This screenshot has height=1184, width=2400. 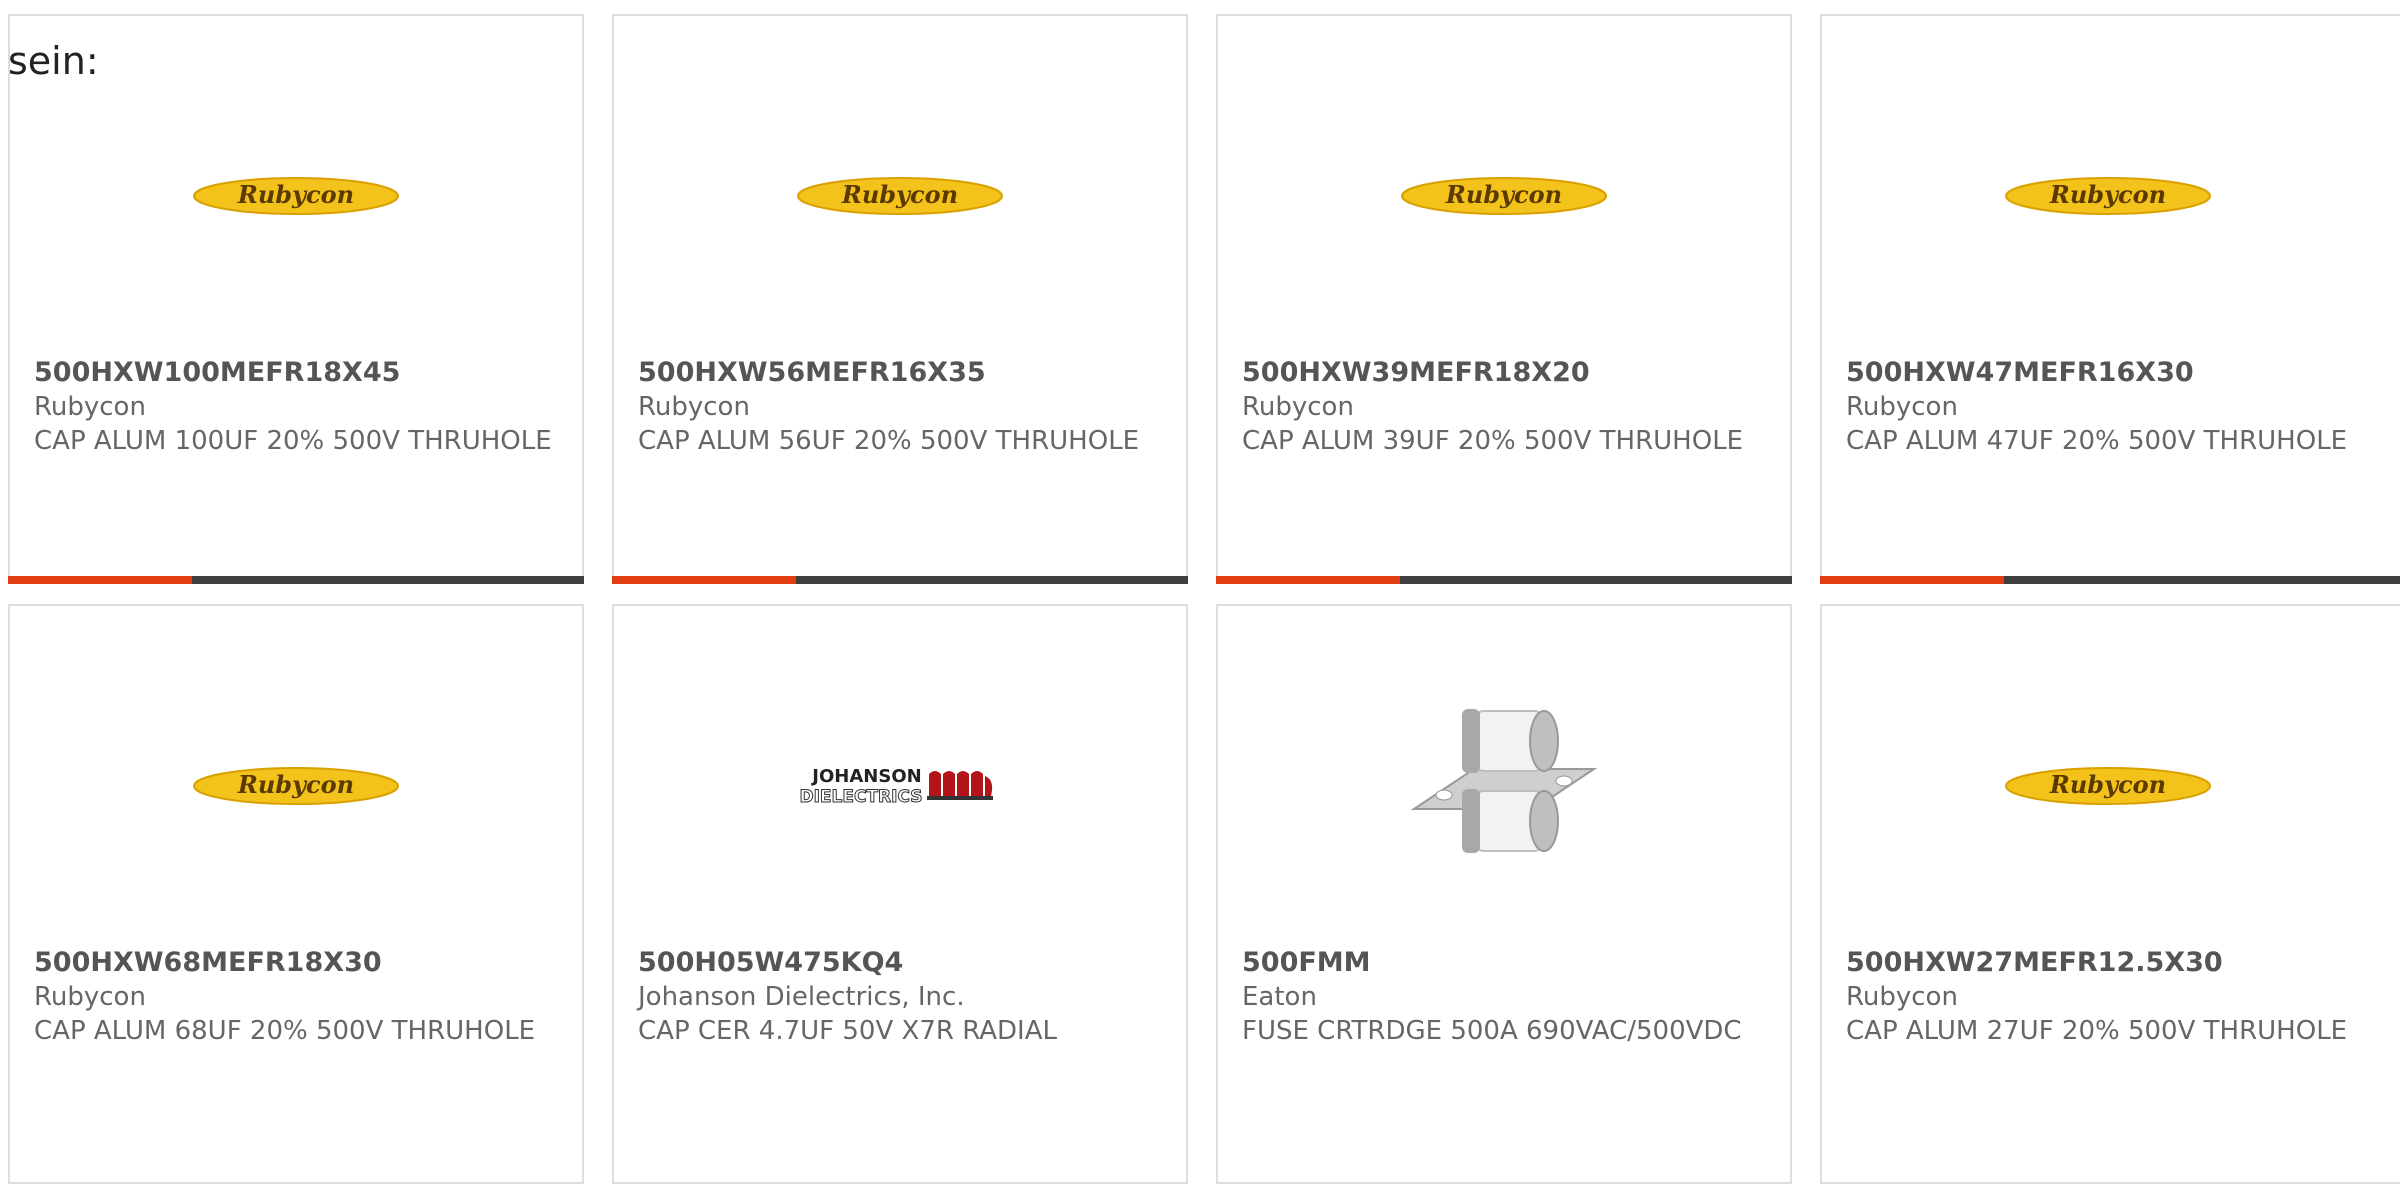 What do you see at coordinates (847, 1031) in the screenshot?
I see `description: CAP CER 4.7UF 50V X7R RADIAL` at bounding box center [847, 1031].